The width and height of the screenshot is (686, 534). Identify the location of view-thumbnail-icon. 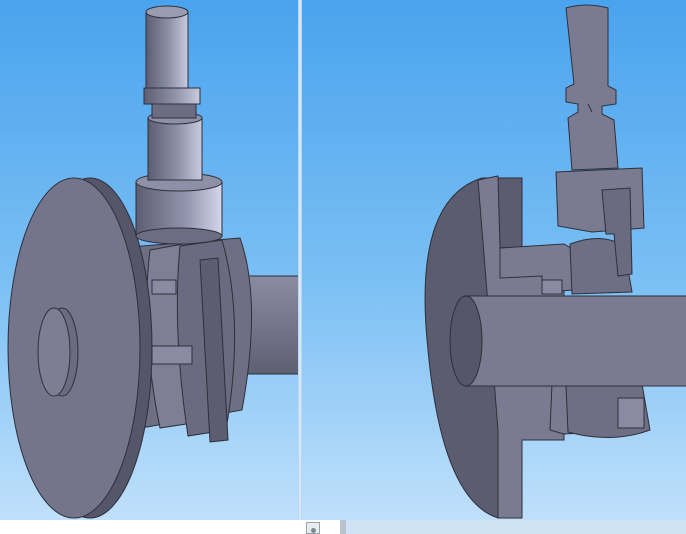
(313, 528).